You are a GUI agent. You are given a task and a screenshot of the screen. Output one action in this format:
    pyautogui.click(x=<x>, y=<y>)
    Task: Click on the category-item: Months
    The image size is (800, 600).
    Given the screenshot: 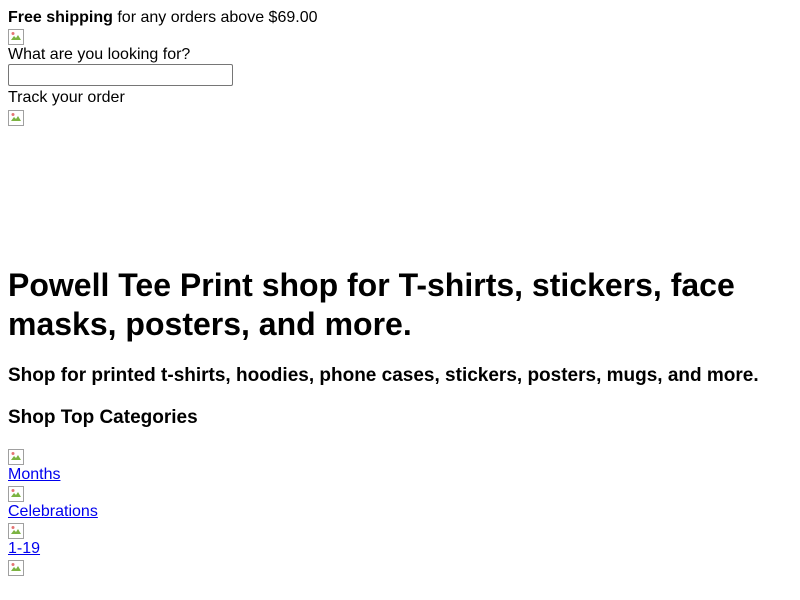 What is the action you would take?
    pyautogui.click(x=400, y=466)
    